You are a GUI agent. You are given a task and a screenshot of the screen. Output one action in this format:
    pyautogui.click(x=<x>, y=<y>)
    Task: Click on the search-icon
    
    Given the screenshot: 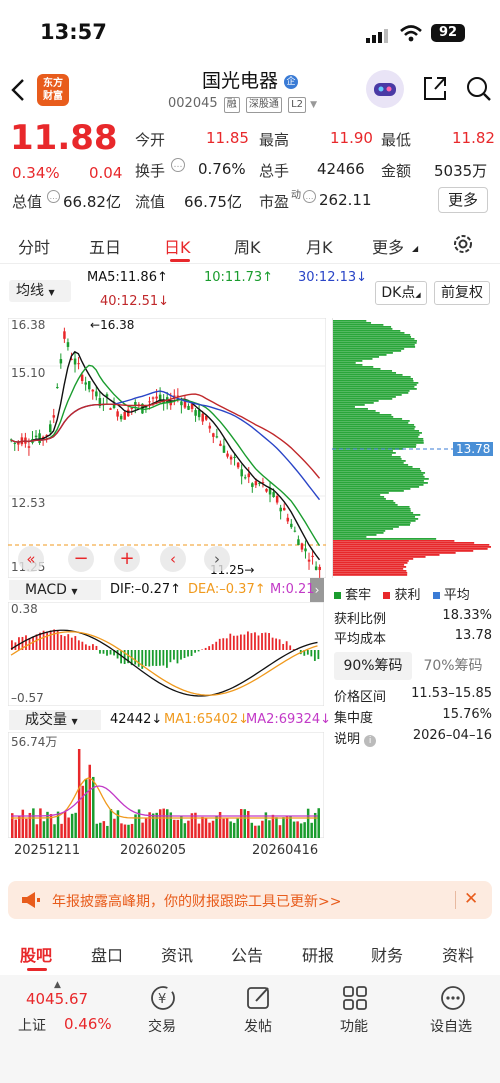 What is the action you would take?
    pyautogui.click(x=479, y=91)
    